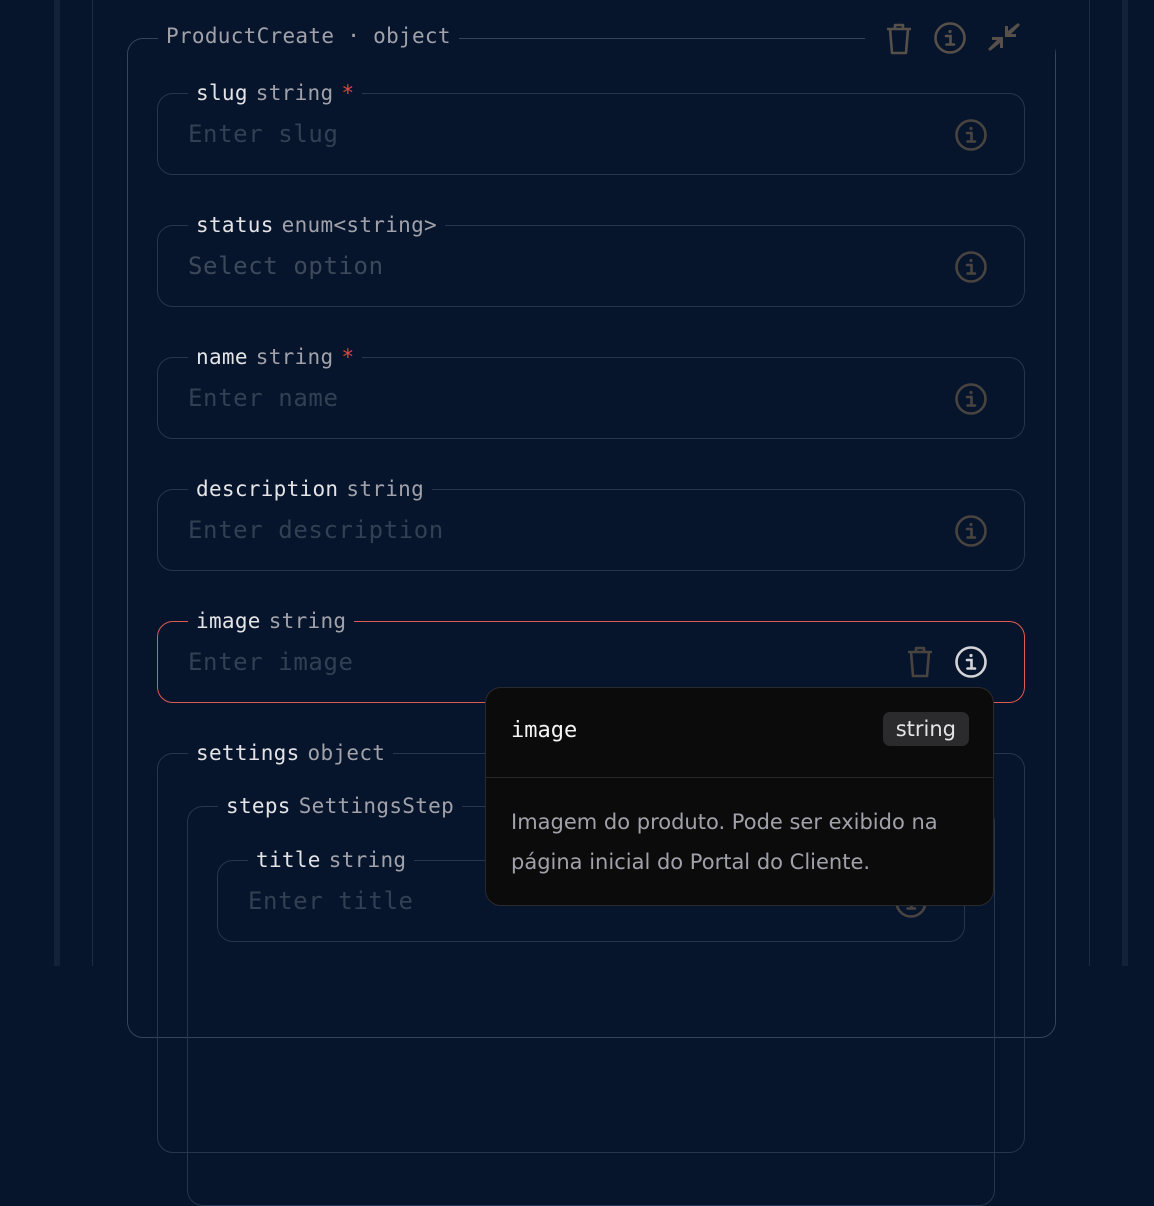 This screenshot has height=1206, width=1154. I want to click on status-field: status enum<string> Select option, so click(591, 259).